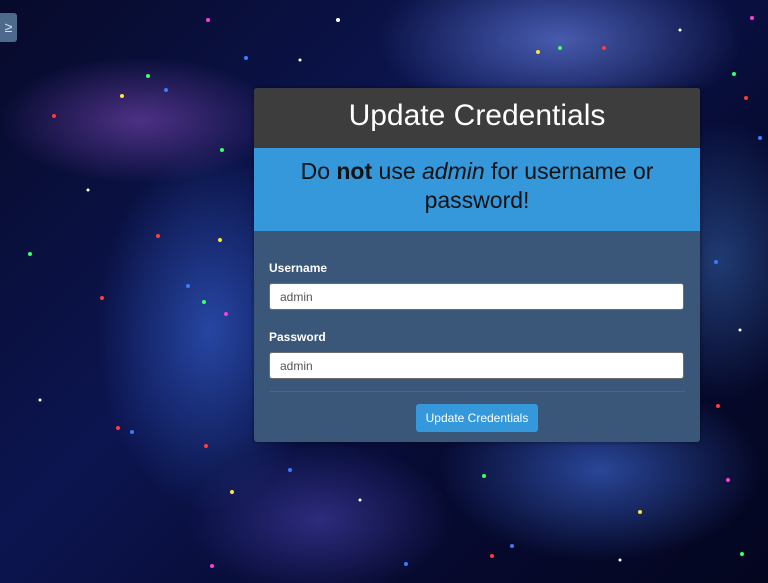 The height and width of the screenshot is (583, 768). What do you see at coordinates (453, 171) in the screenshot?
I see `warning-text-italic: admin` at bounding box center [453, 171].